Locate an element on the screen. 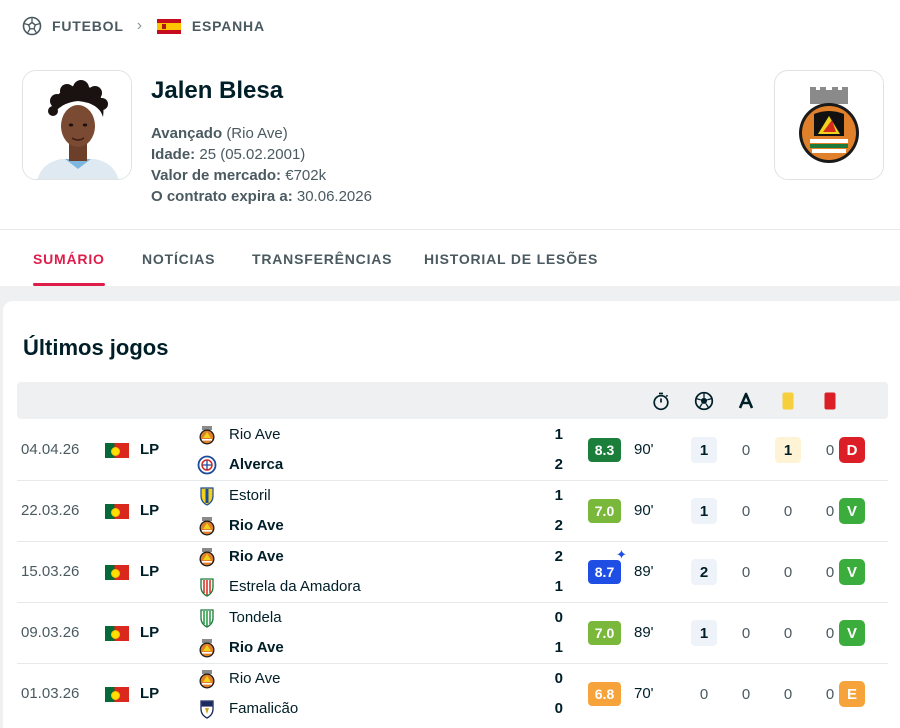  goals-stat: 0 is located at coordinates (704, 694).